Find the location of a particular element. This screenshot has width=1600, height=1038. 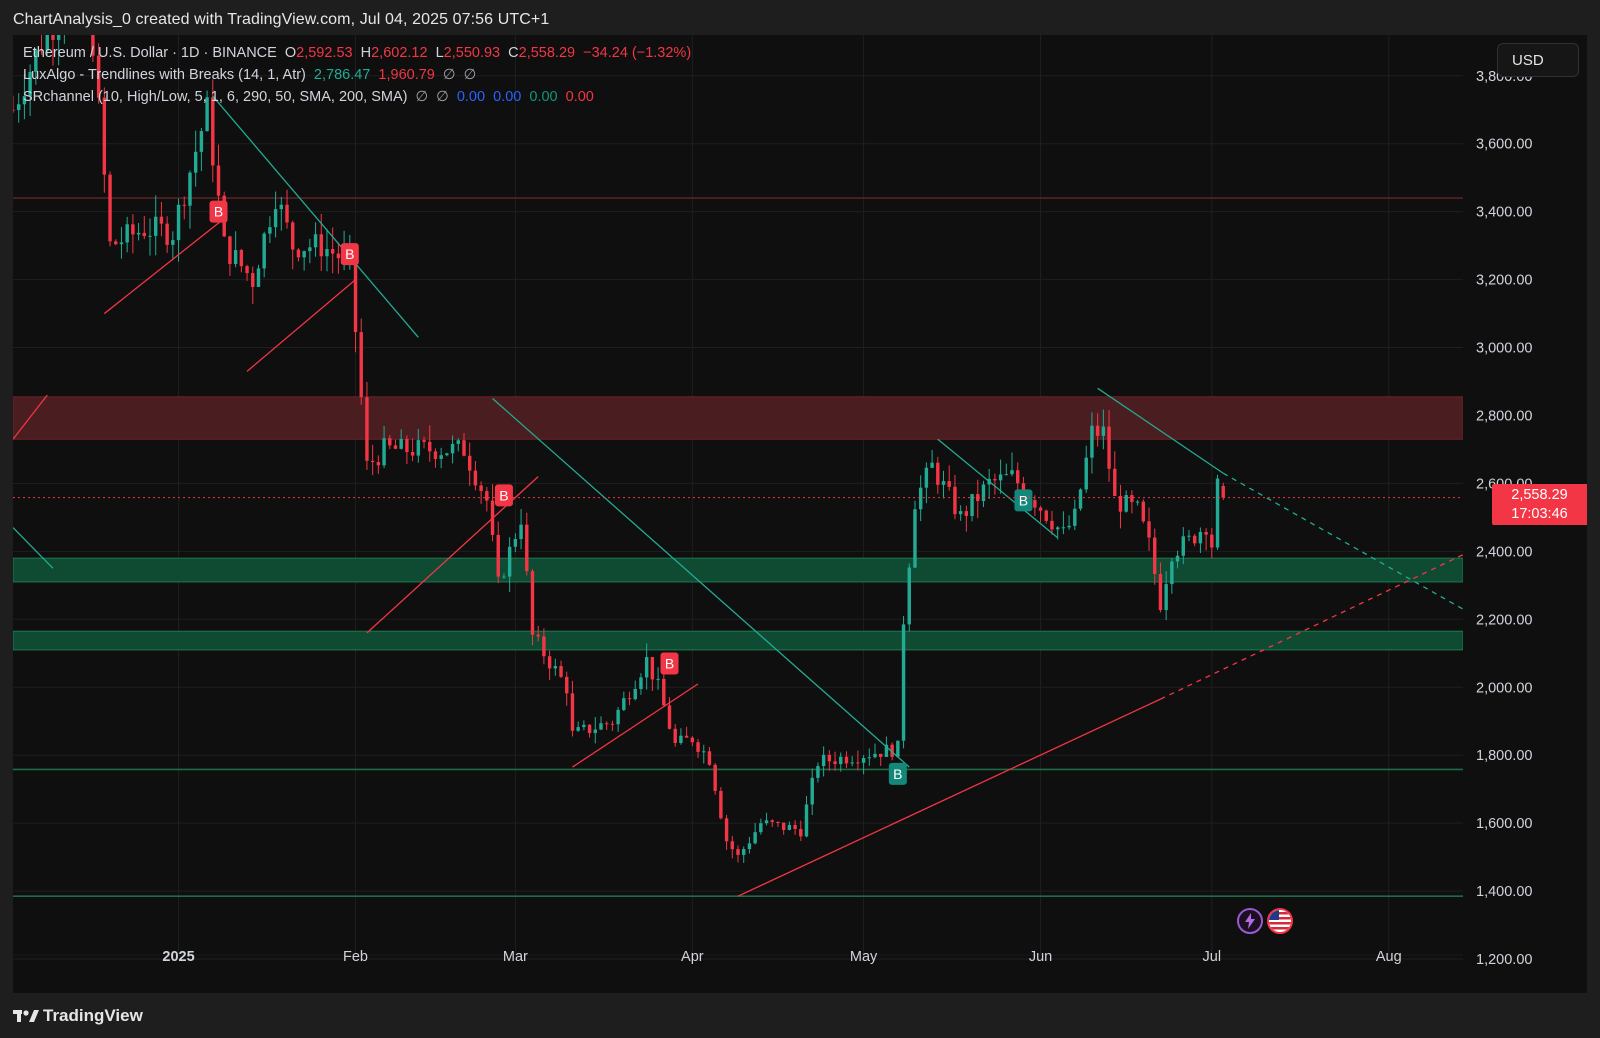

time-tick-label: Mar is located at coordinates (515, 957).